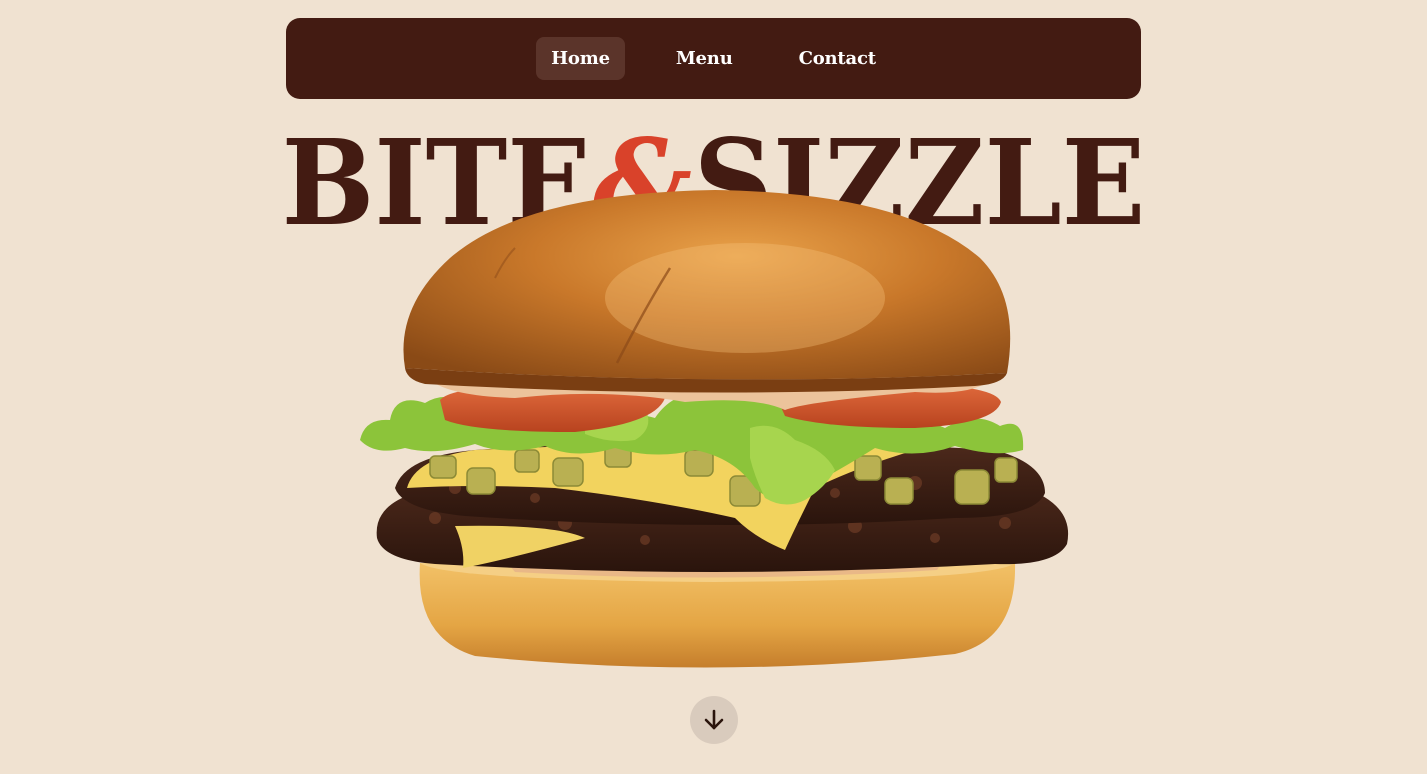 The width and height of the screenshot is (1427, 774). What do you see at coordinates (837, 58) in the screenshot?
I see `nav-item-contact: Contact` at bounding box center [837, 58].